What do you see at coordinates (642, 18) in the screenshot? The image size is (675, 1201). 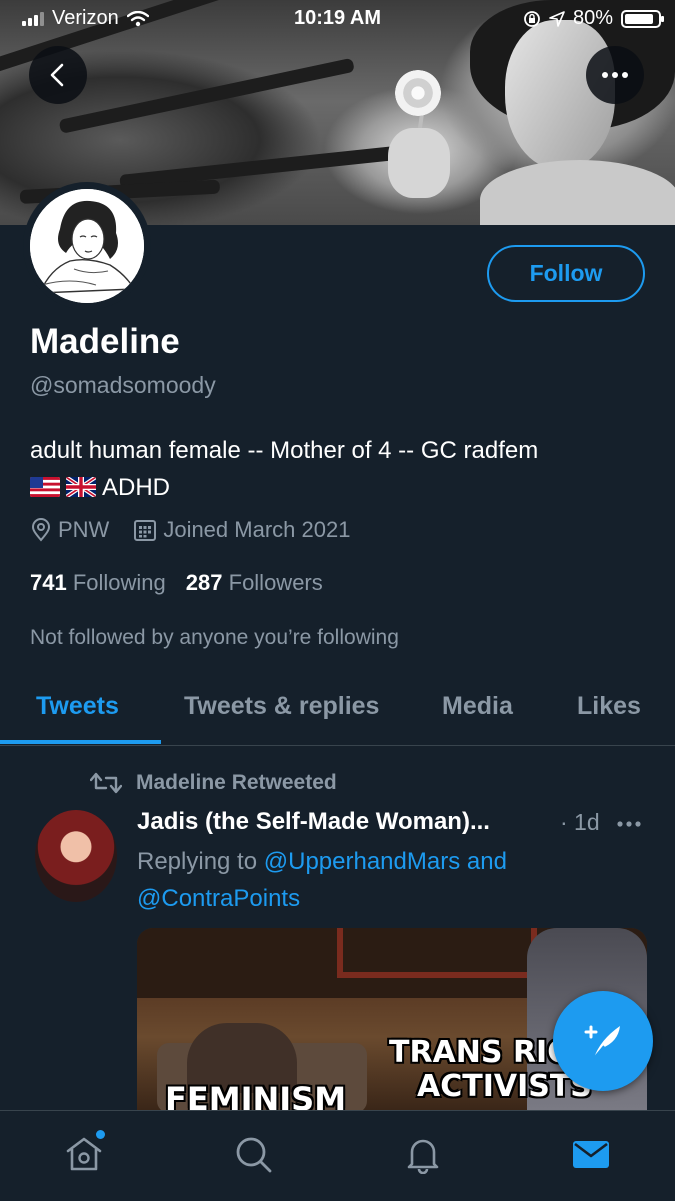 I see `battery-icon` at bounding box center [642, 18].